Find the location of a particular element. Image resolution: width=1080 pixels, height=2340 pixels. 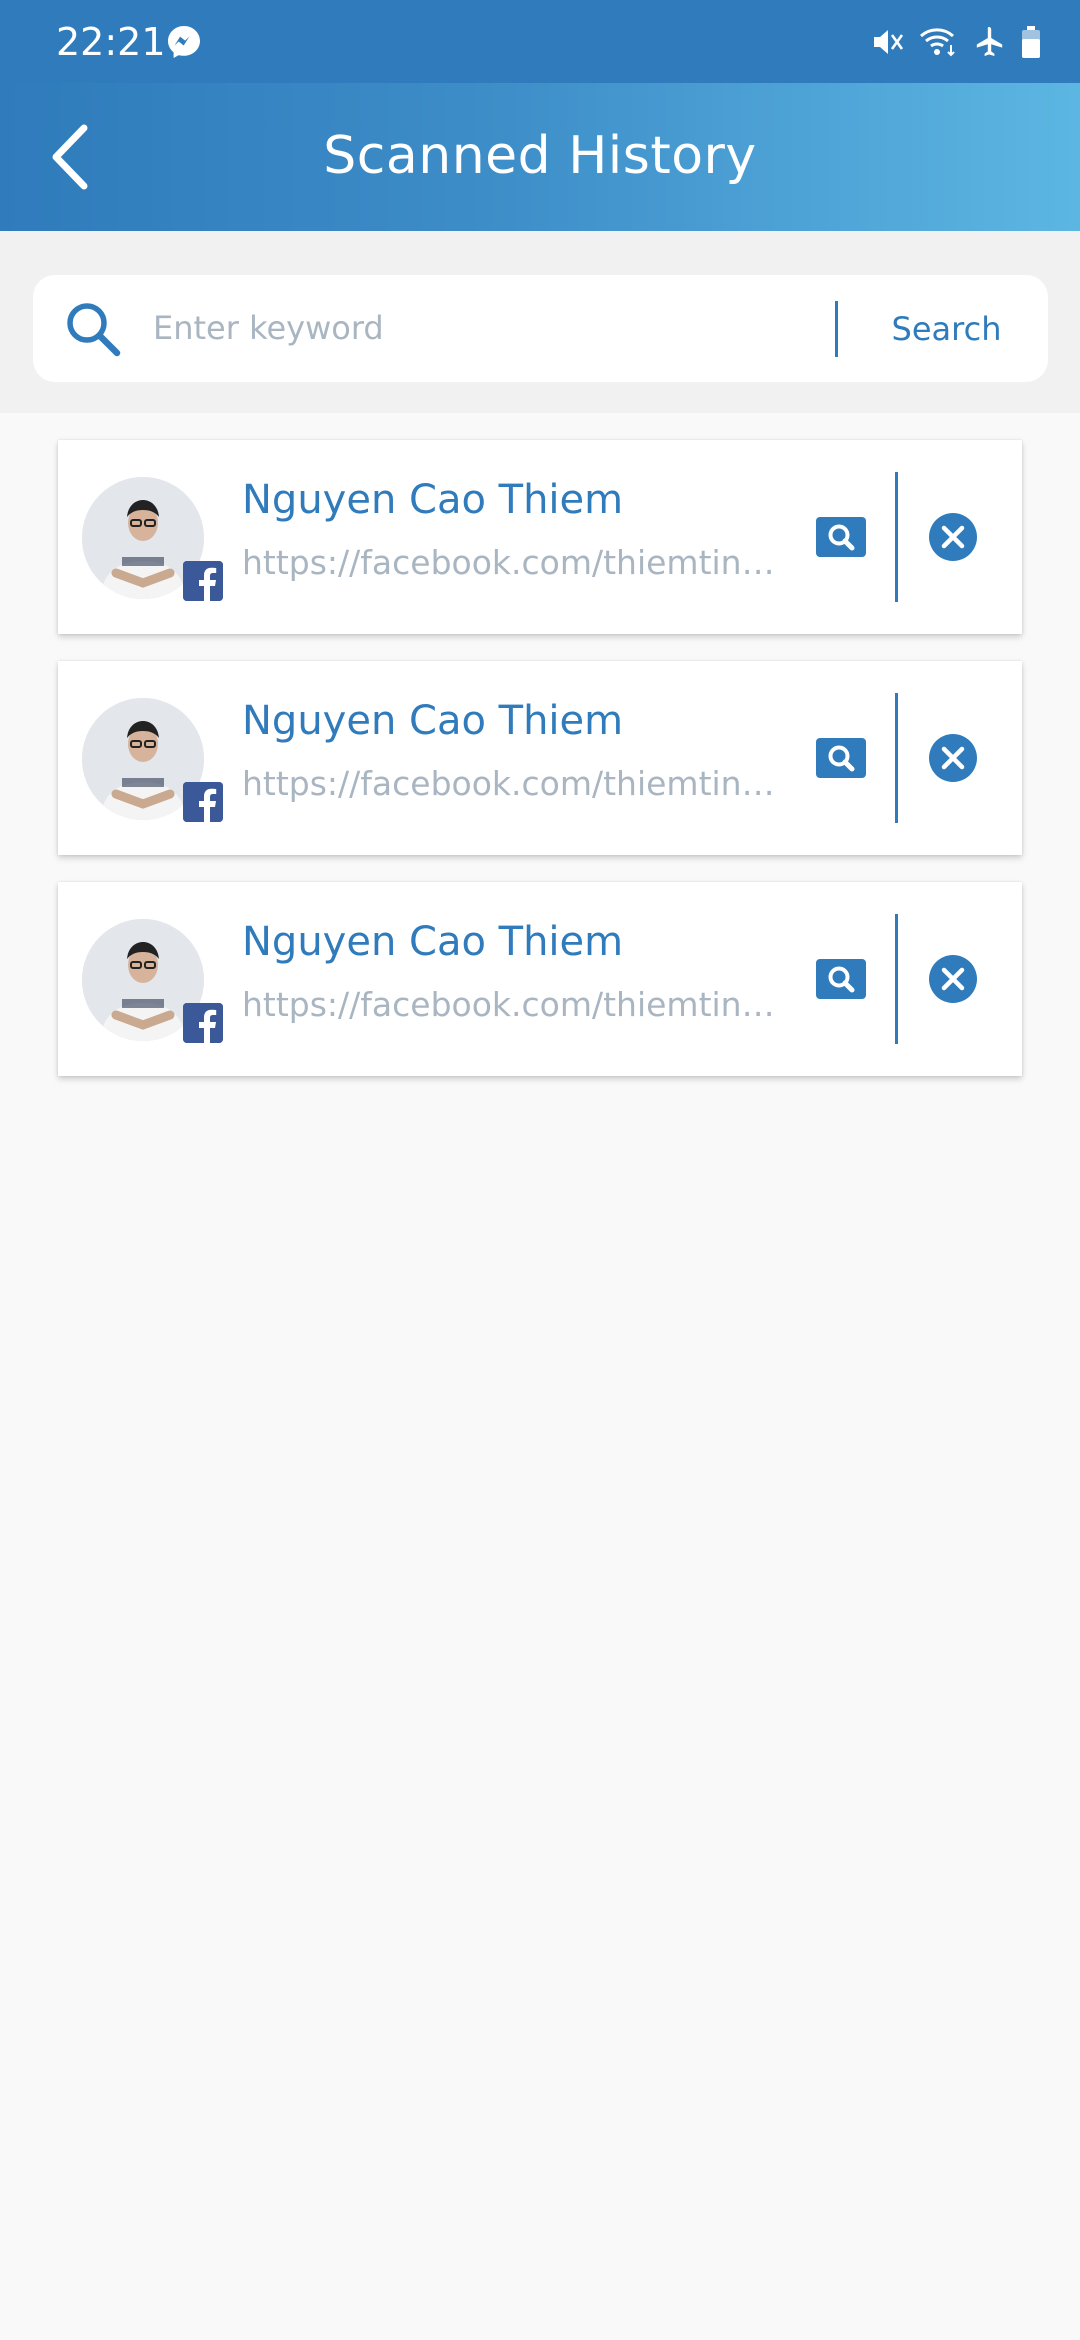

vibrate-mute-icon is located at coordinates (887, 42).